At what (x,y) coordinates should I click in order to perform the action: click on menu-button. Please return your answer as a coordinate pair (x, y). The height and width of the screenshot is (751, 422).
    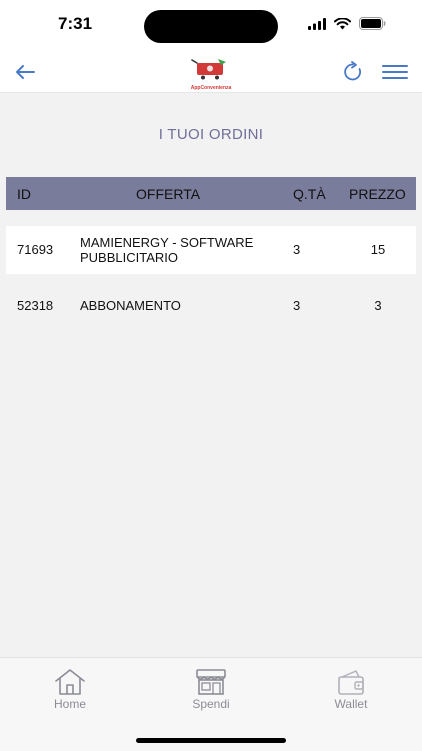
    Looking at the image, I should click on (395, 72).